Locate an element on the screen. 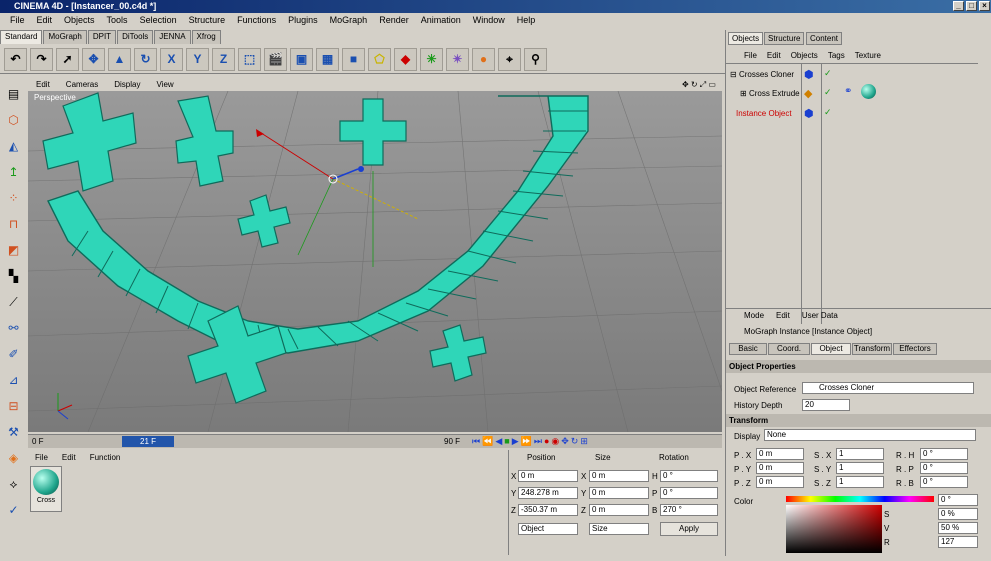 This screenshot has width=991, height=561. cube-icon: ■ is located at coordinates (353, 59).